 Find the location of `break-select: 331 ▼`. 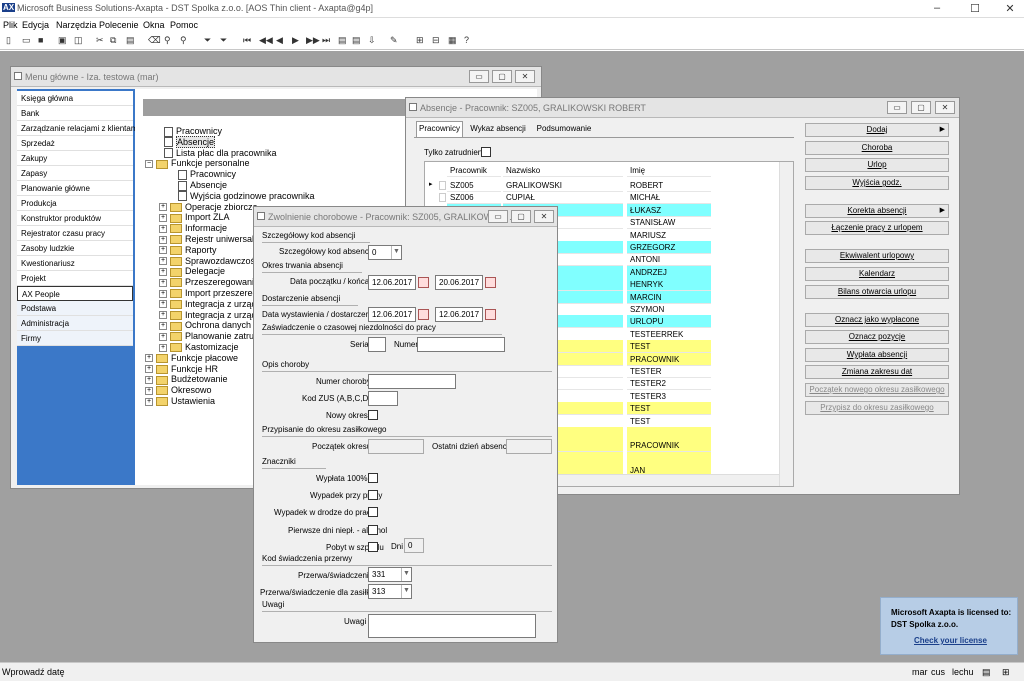

break-select: 331 ▼ is located at coordinates (390, 574).